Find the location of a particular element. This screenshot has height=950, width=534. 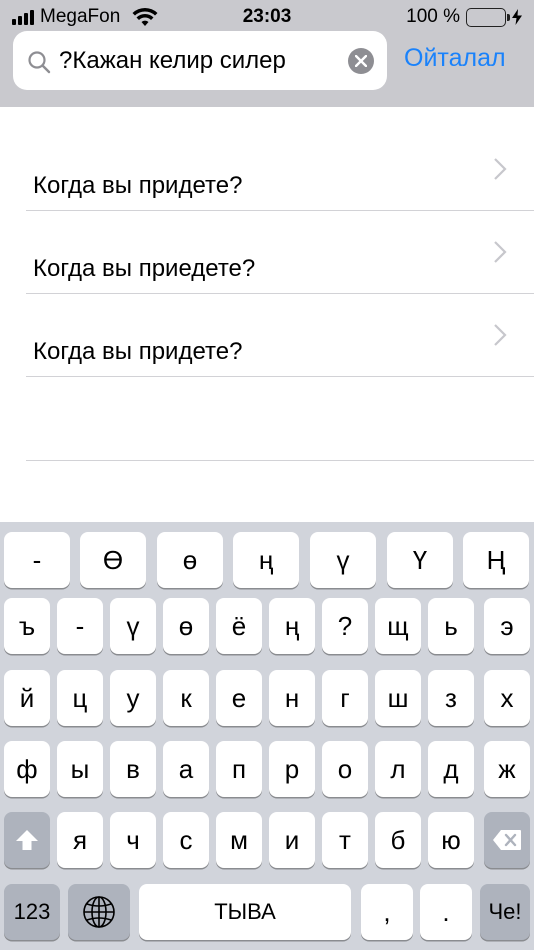

key: п is located at coordinates (239, 769).